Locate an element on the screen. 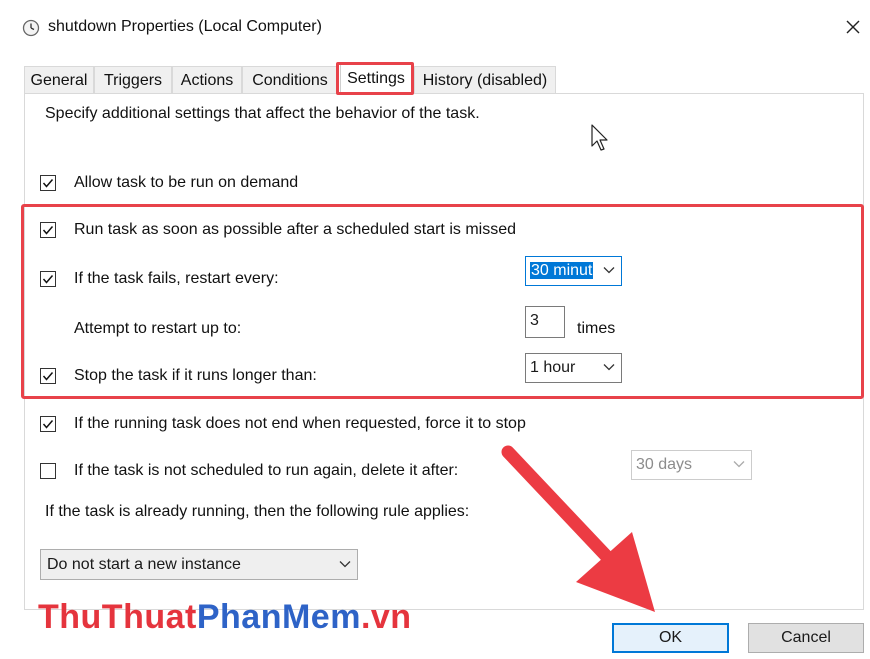 The height and width of the screenshot is (659, 870). annotation-overlay is located at coordinates (578, 368).